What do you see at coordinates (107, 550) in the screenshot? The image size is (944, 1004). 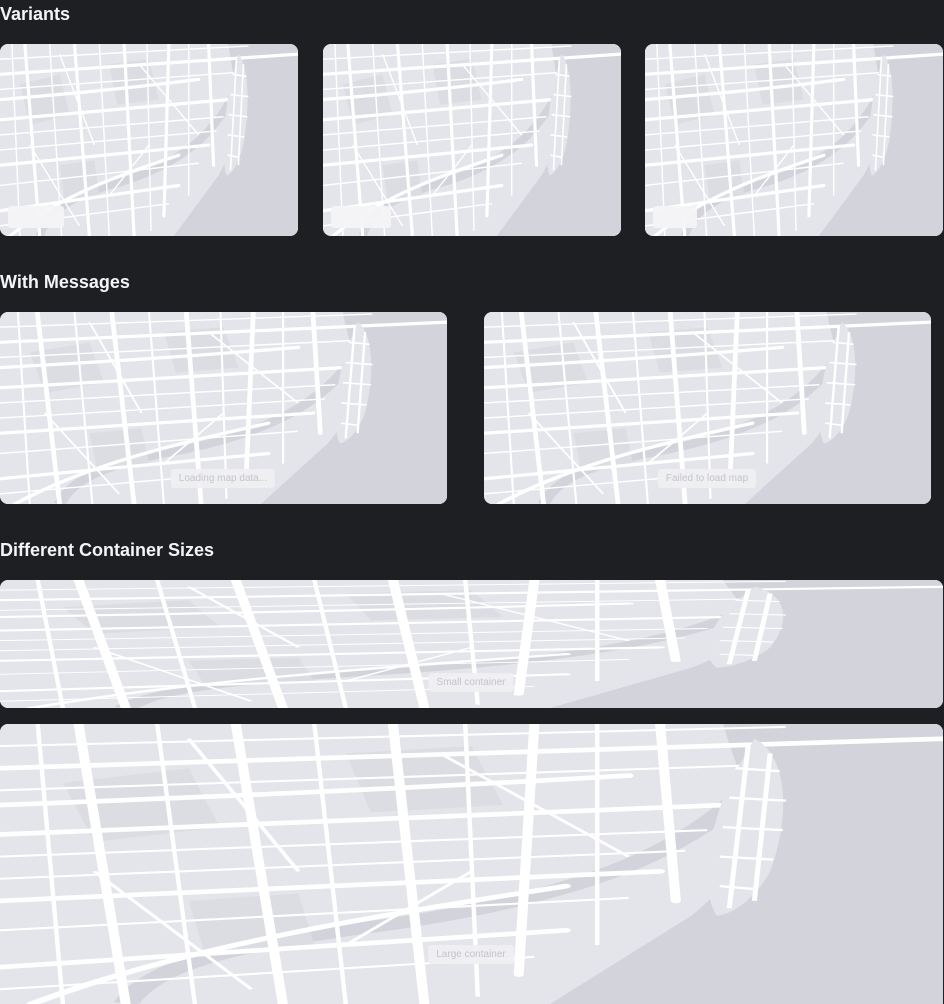 I see `section-title-sizes: Different Container Sizes` at bounding box center [107, 550].